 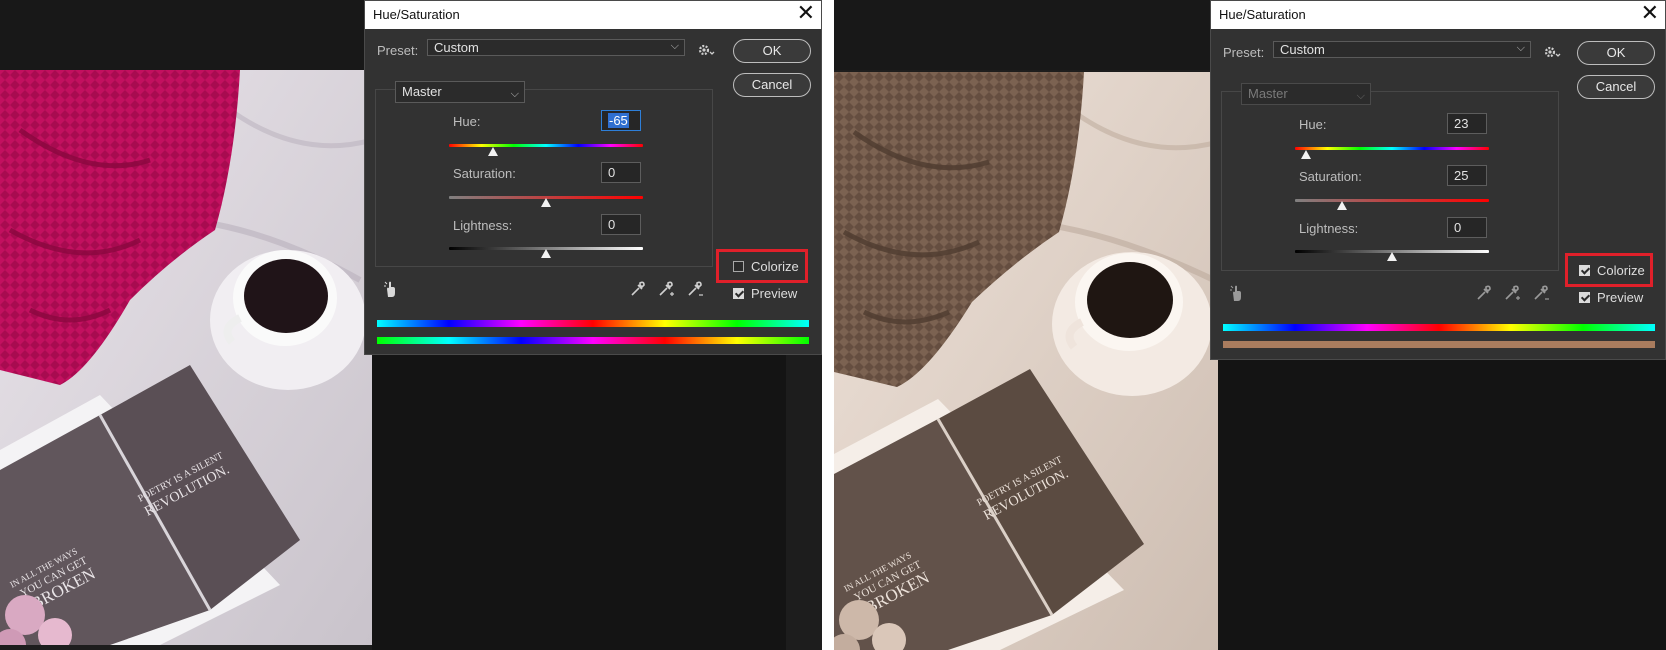 What do you see at coordinates (621, 172) in the screenshot?
I see `saturation-input: 0` at bounding box center [621, 172].